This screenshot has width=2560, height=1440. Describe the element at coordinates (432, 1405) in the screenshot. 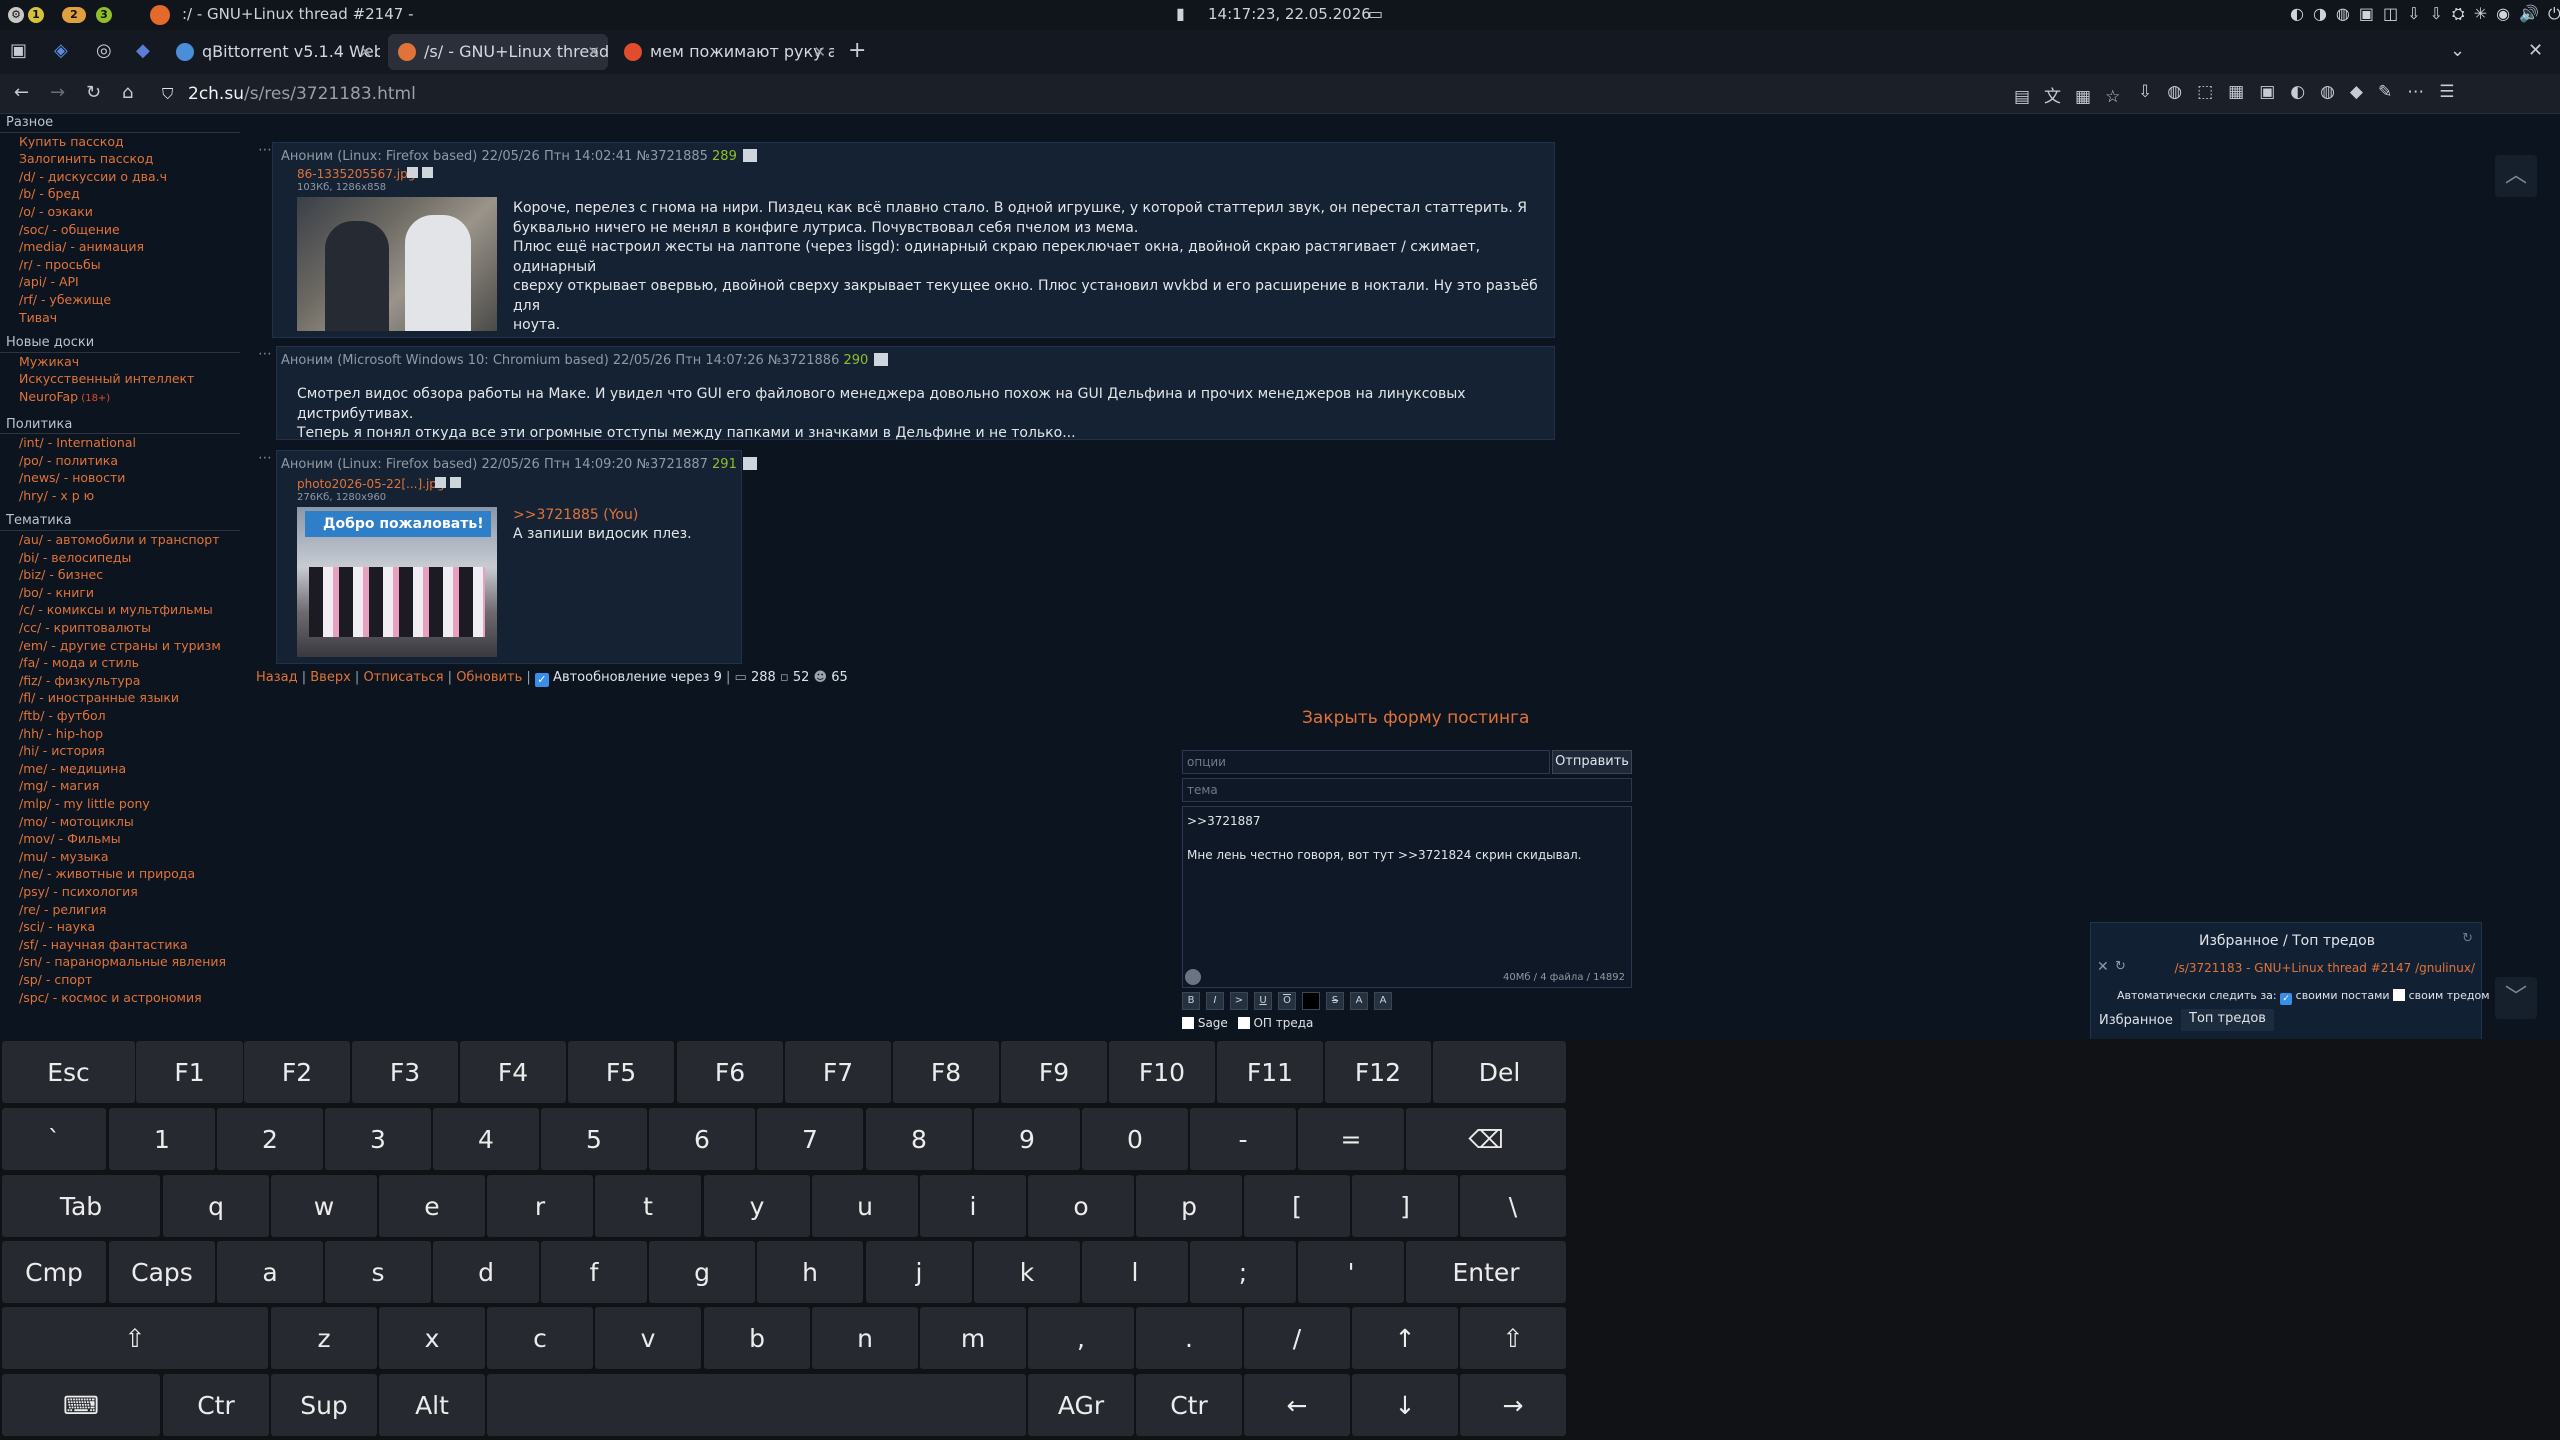

I see `key-alt: Alt` at that location.